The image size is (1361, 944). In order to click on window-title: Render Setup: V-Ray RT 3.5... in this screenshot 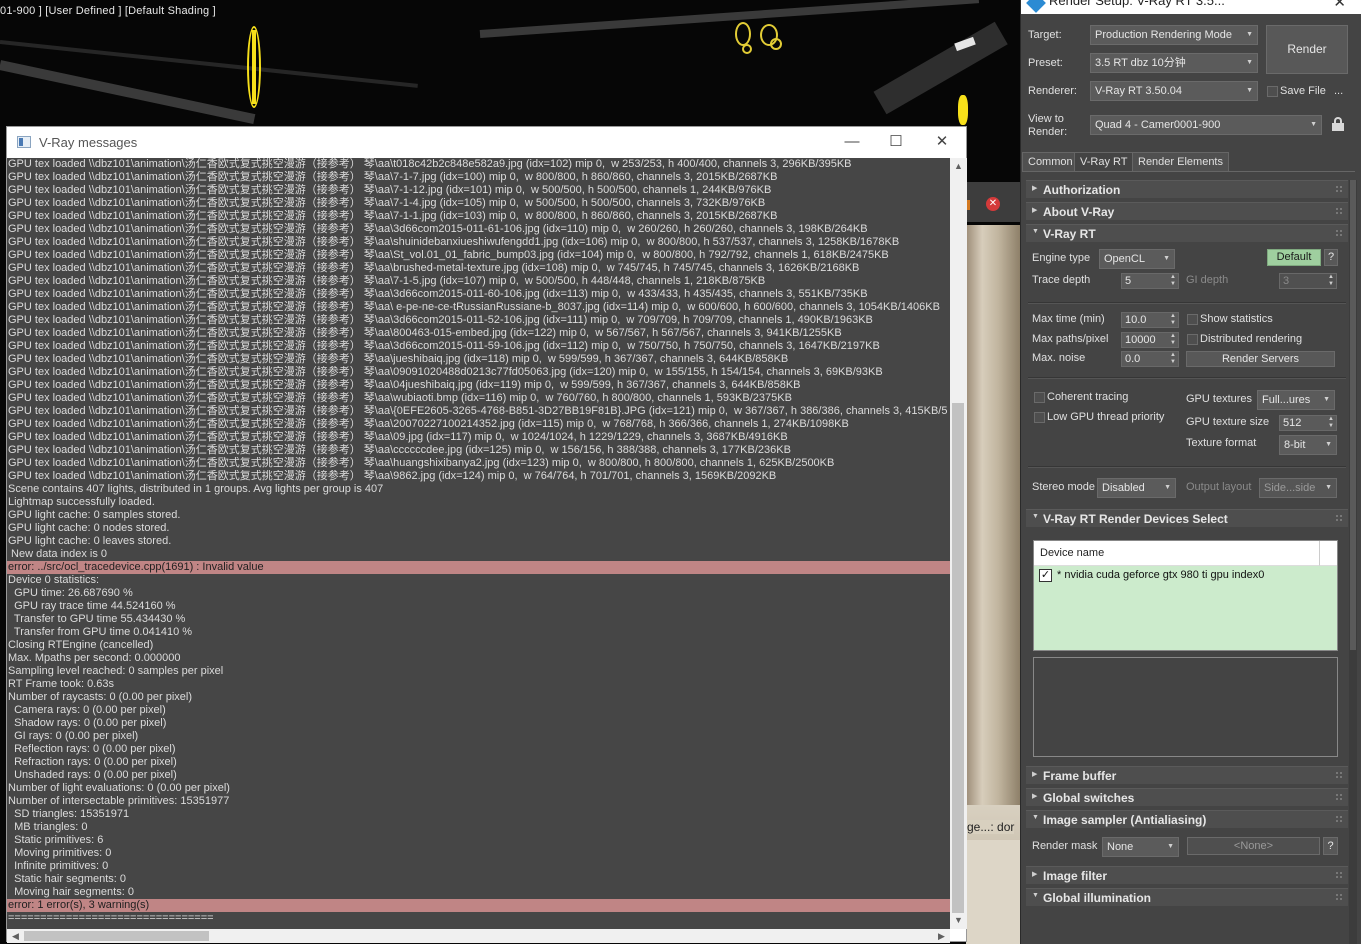, I will do `click(1137, 4)`.